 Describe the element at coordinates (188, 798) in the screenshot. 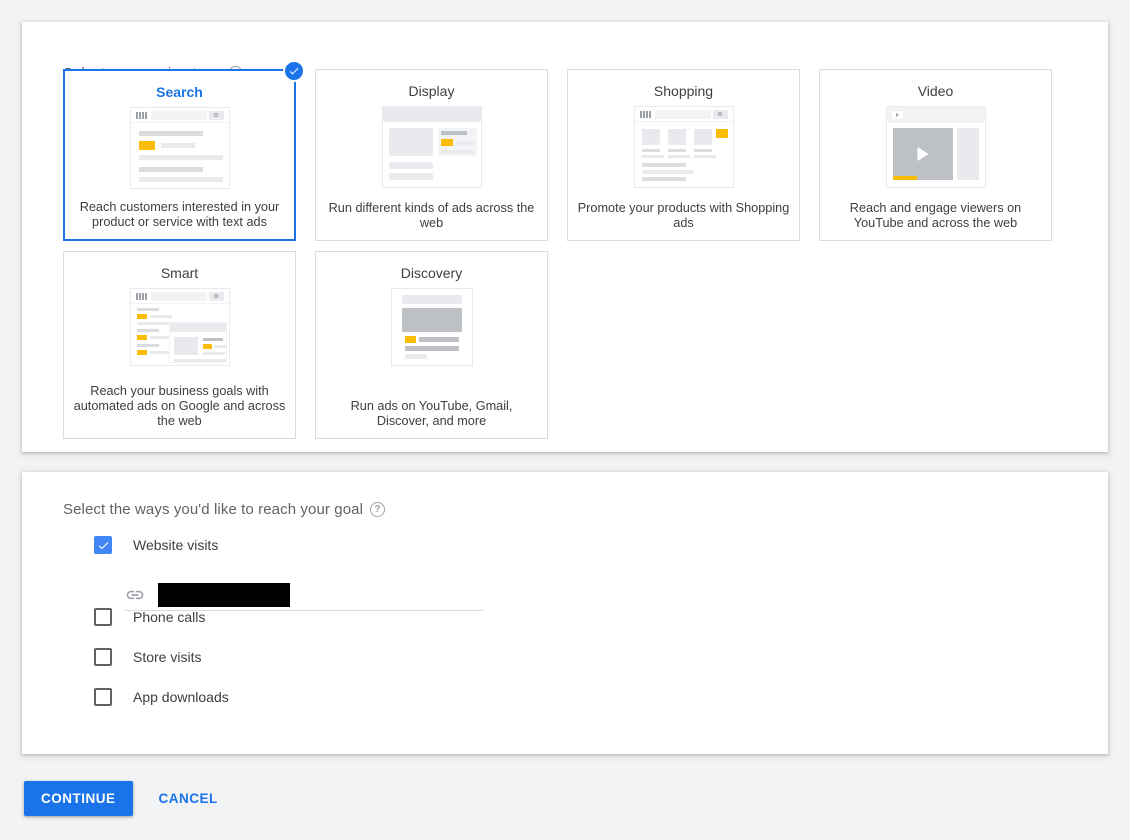

I see `cancel-button: CANCEL` at that location.